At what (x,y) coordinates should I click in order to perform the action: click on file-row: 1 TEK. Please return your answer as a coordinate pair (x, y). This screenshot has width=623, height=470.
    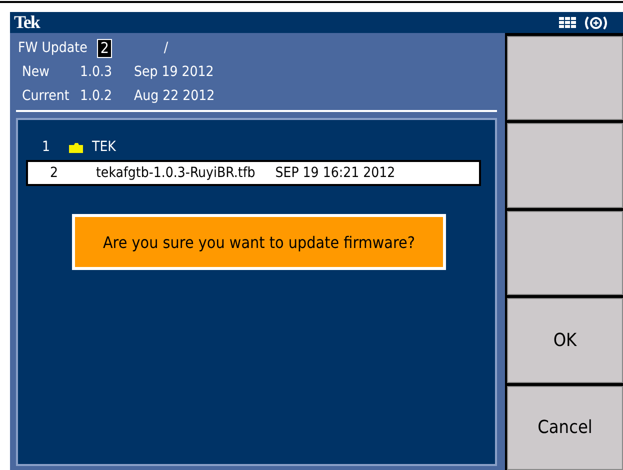
    Looking at the image, I should click on (253, 147).